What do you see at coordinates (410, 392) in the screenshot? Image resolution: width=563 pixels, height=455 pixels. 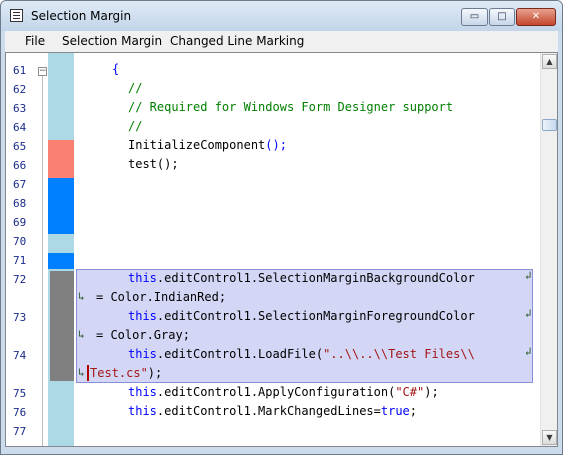 I see `code-token: "C#"` at bounding box center [410, 392].